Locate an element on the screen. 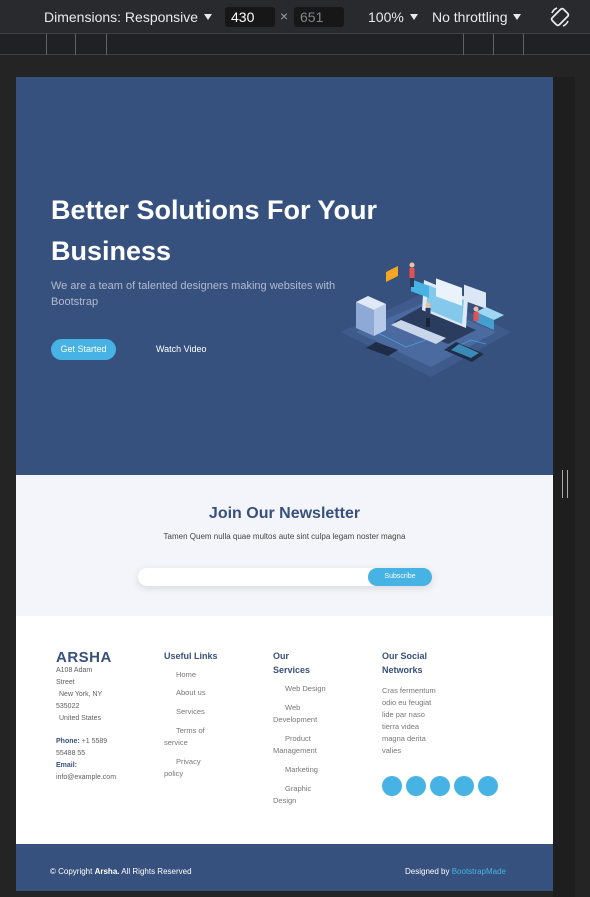 The height and width of the screenshot is (897, 590). newsletter-email-input is located at coordinates (256, 577).